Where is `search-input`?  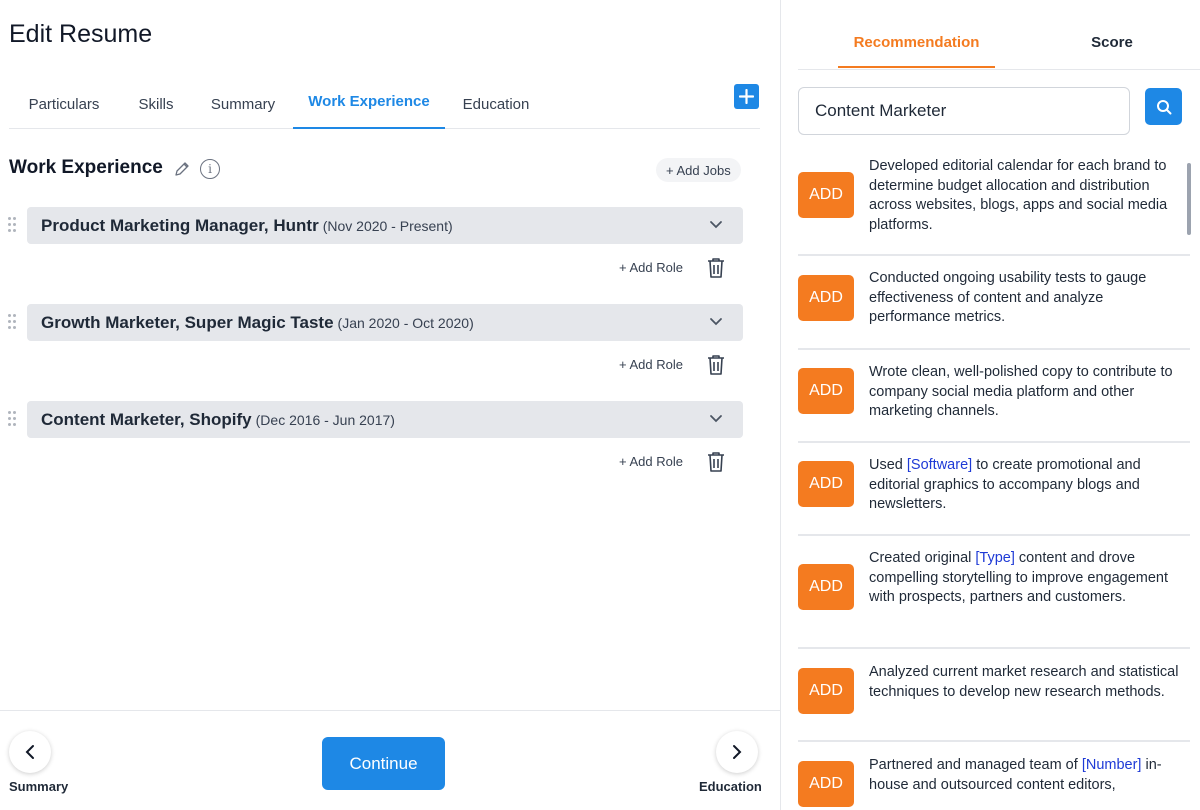
search-input is located at coordinates (964, 111).